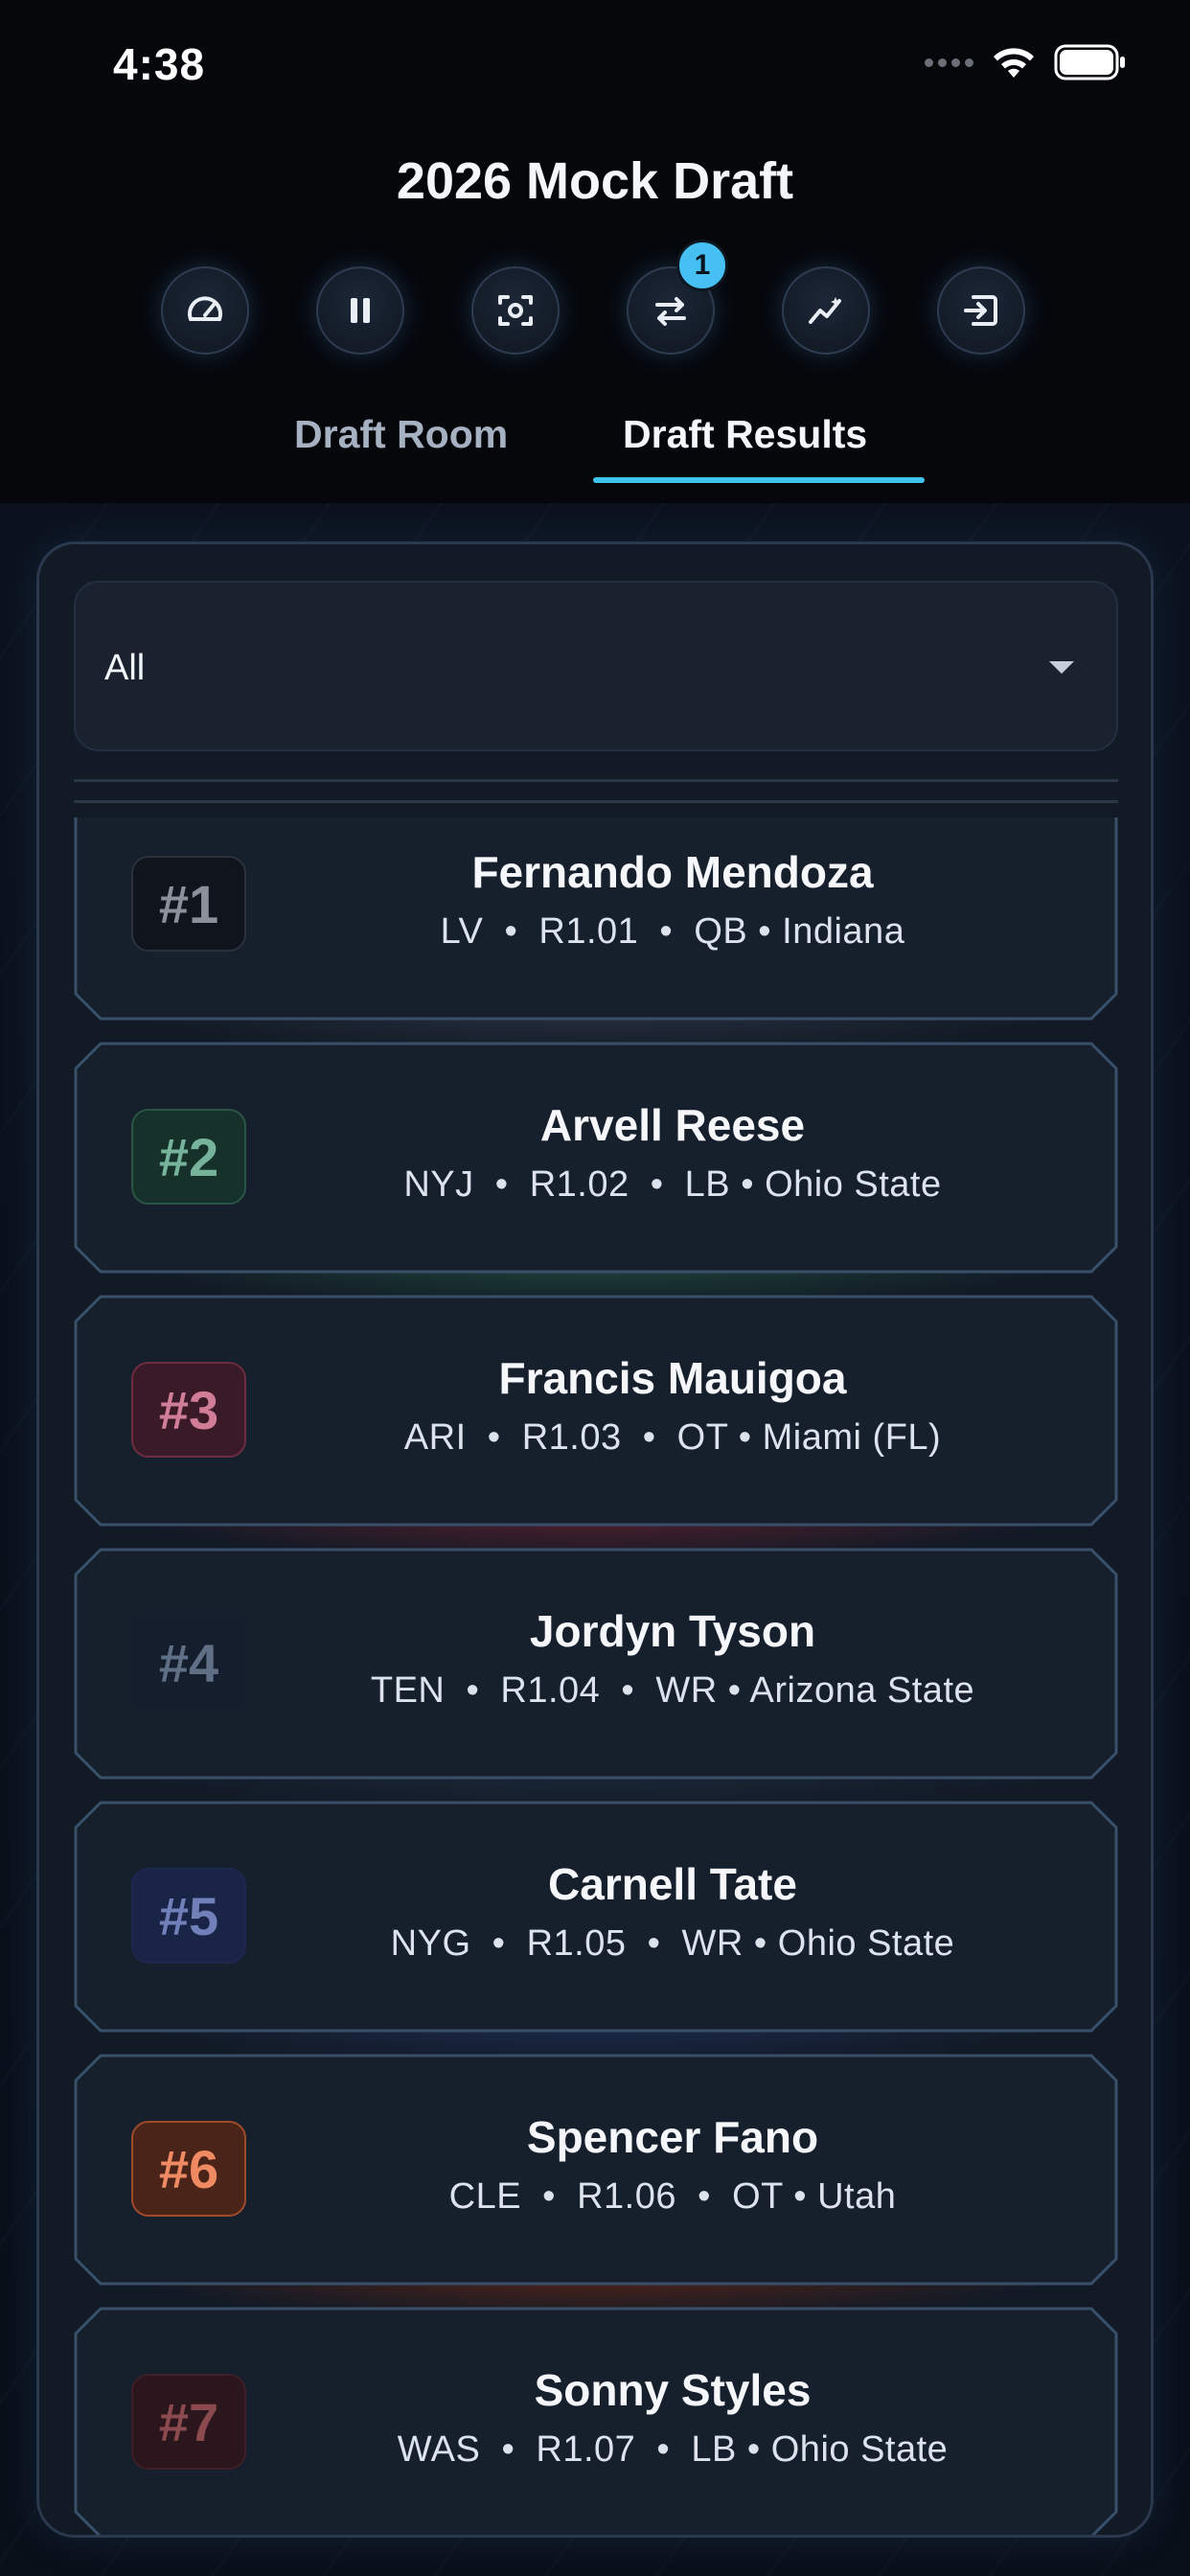  I want to click on pick-school: Miami (FL), so click(852, 1437).